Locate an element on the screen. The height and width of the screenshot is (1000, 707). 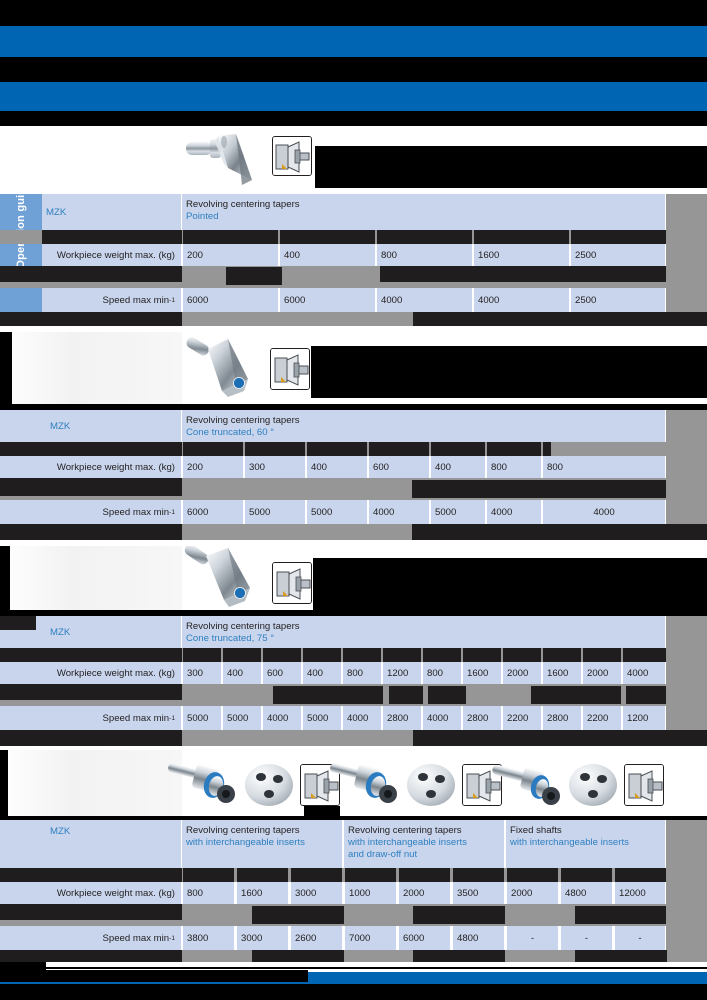
section-cone60-subheader-redaction-left is located at coordinates (91, 449).